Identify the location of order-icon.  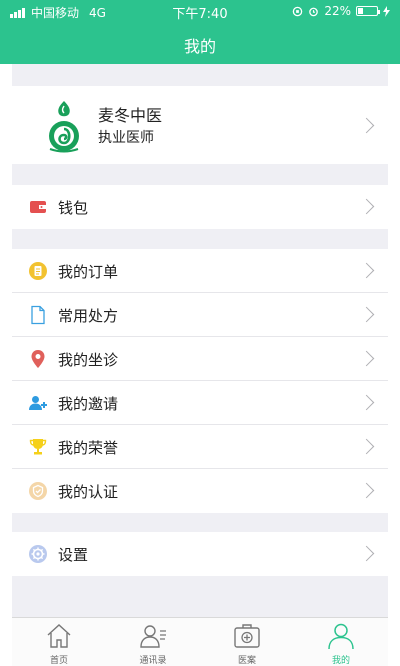
(38, 271).